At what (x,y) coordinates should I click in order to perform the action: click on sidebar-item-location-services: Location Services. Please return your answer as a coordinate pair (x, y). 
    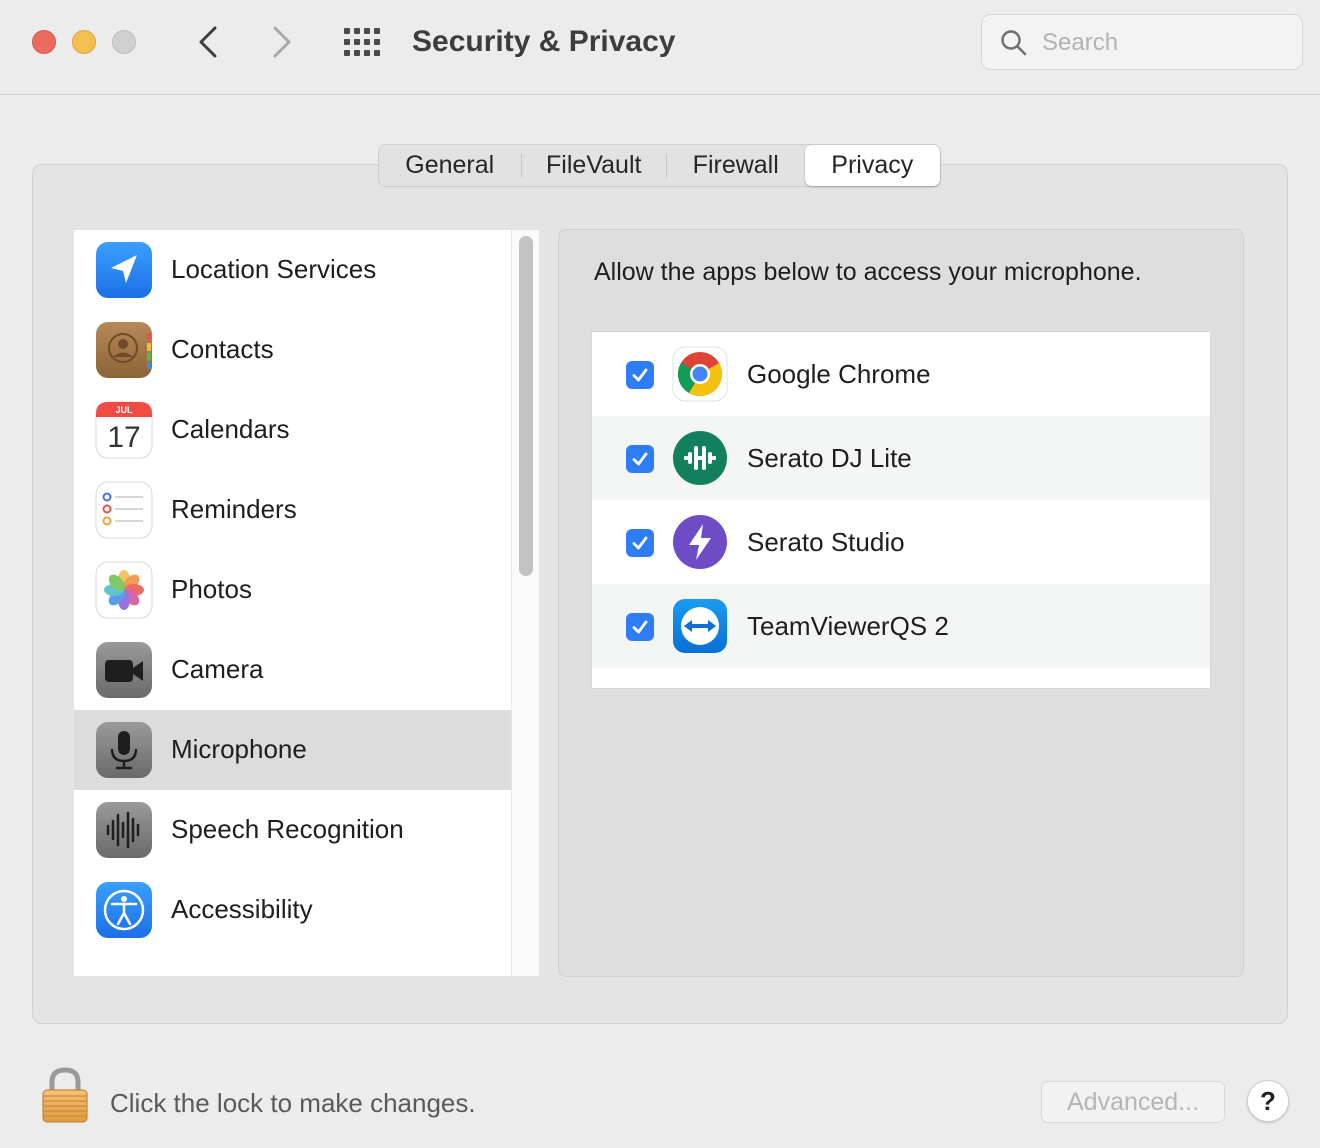
    Looking at the image, I should click on (292, 270).